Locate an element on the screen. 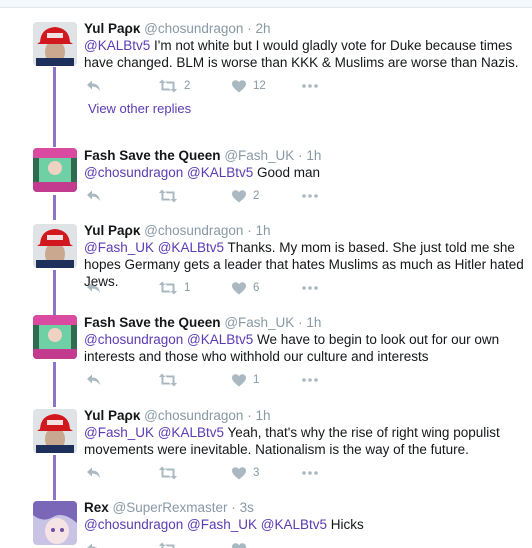  tweet-actions: 3 is located at coordinates (234, 473).